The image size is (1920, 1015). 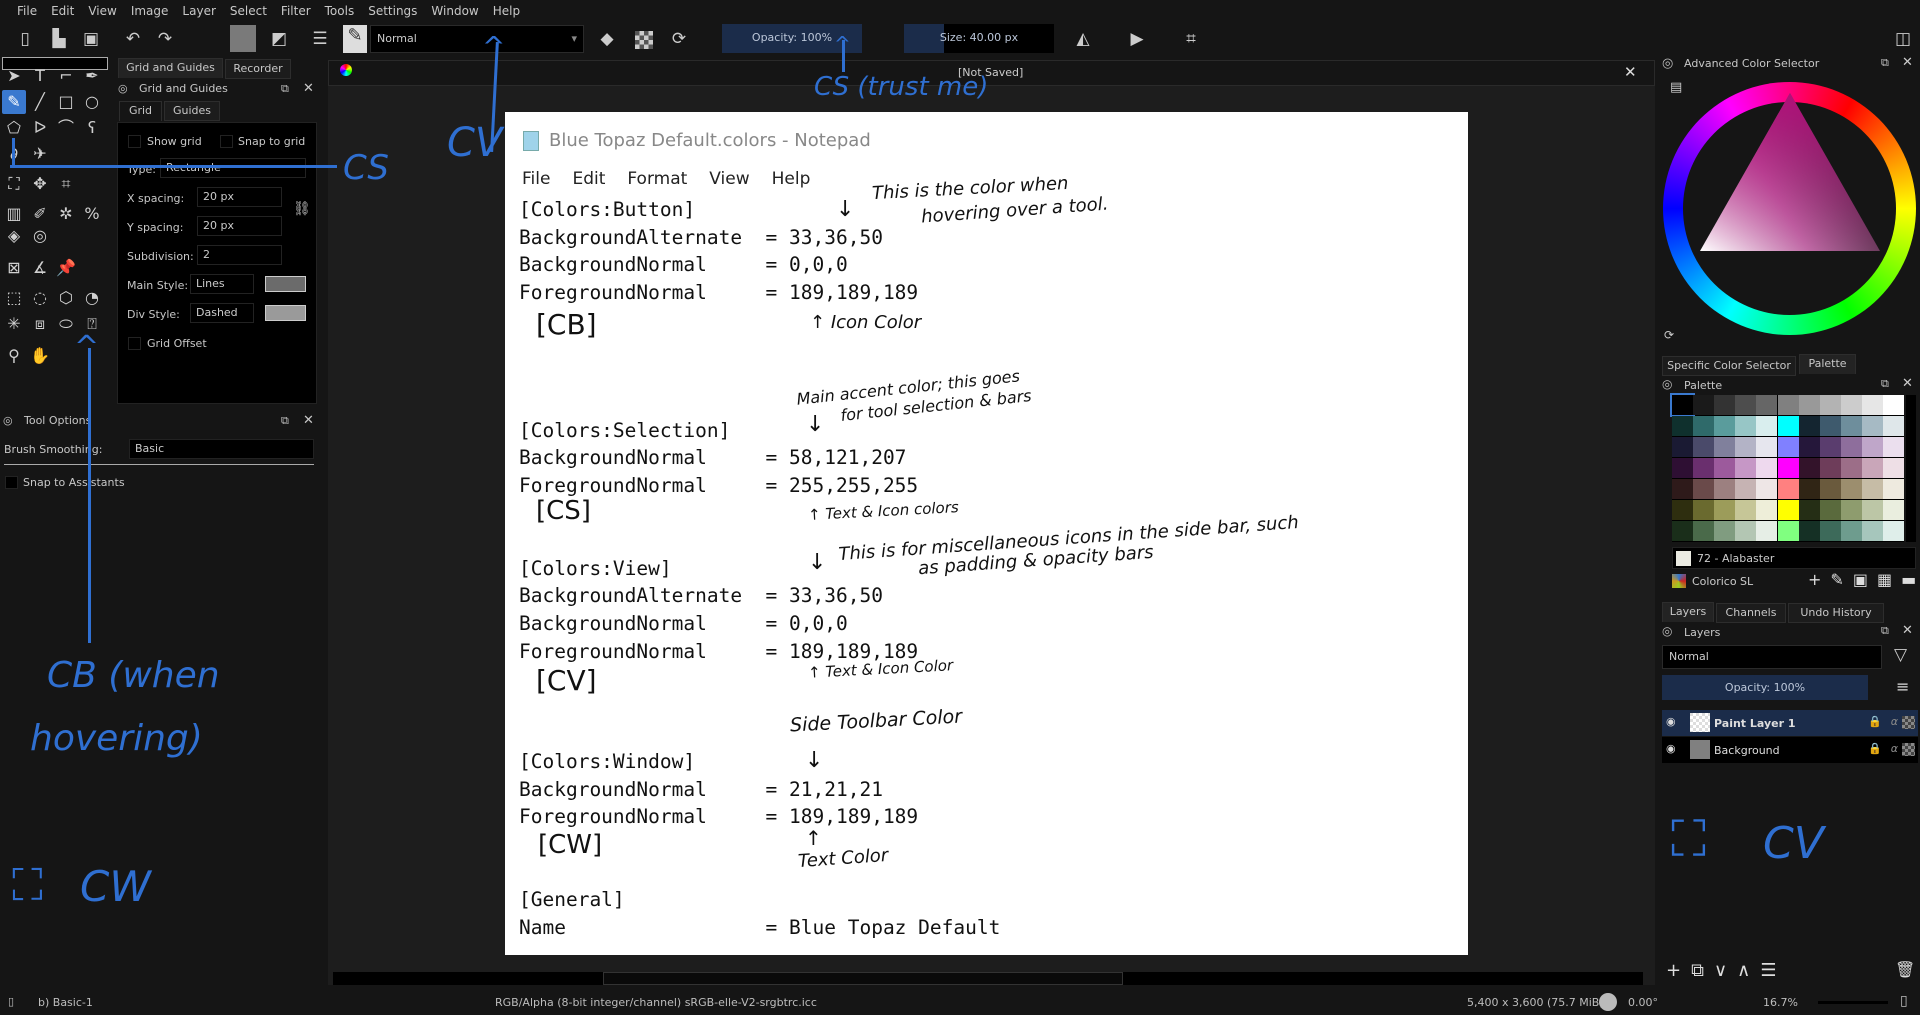 What do you see at coordinates (248, 11) in the screenshot?
I see `menu-select: Select` at bounding box center [248, 11].